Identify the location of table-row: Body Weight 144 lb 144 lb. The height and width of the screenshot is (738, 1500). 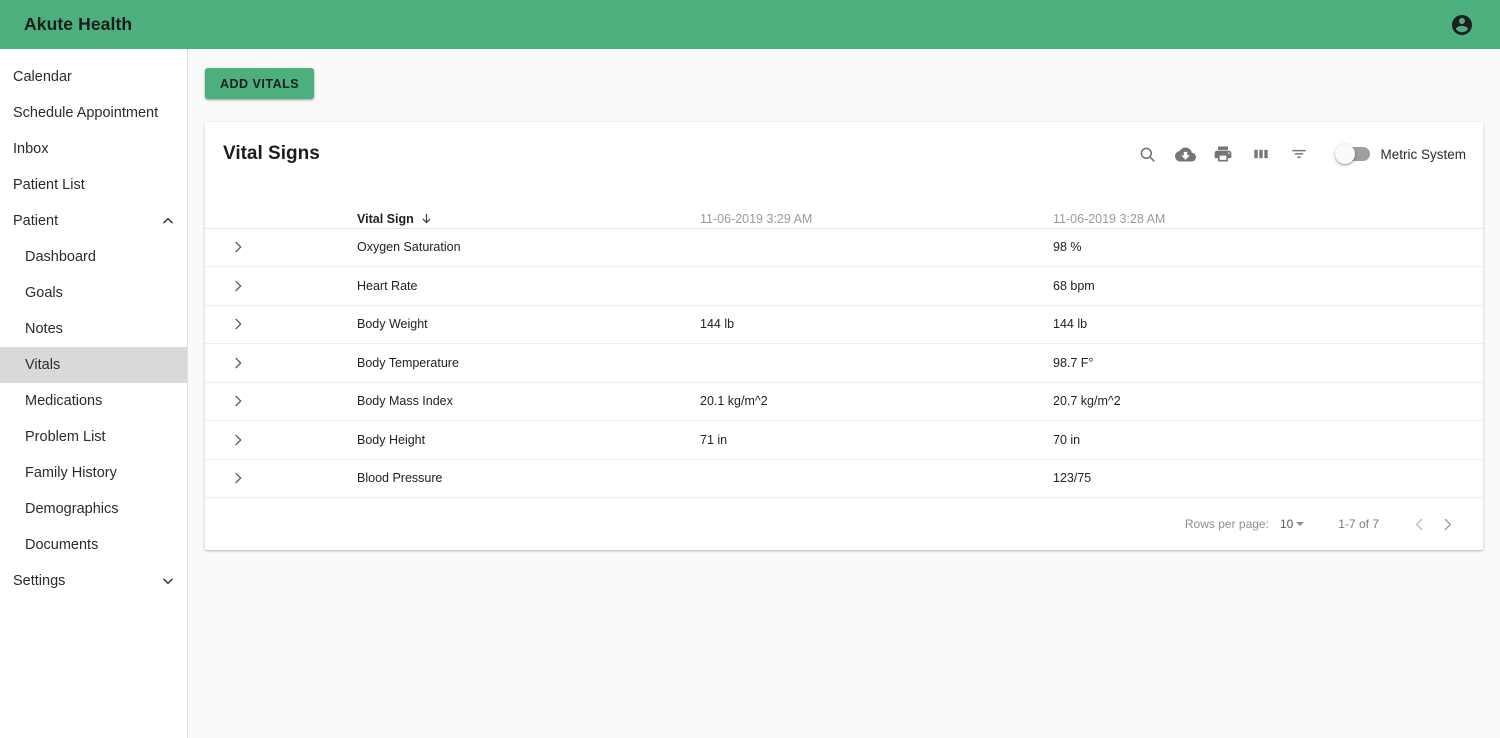
(844, 324).